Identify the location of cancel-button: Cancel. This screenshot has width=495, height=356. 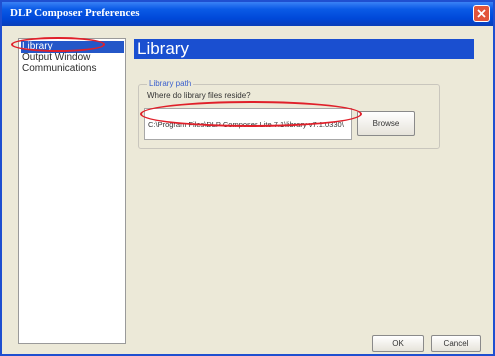
(456, 343).